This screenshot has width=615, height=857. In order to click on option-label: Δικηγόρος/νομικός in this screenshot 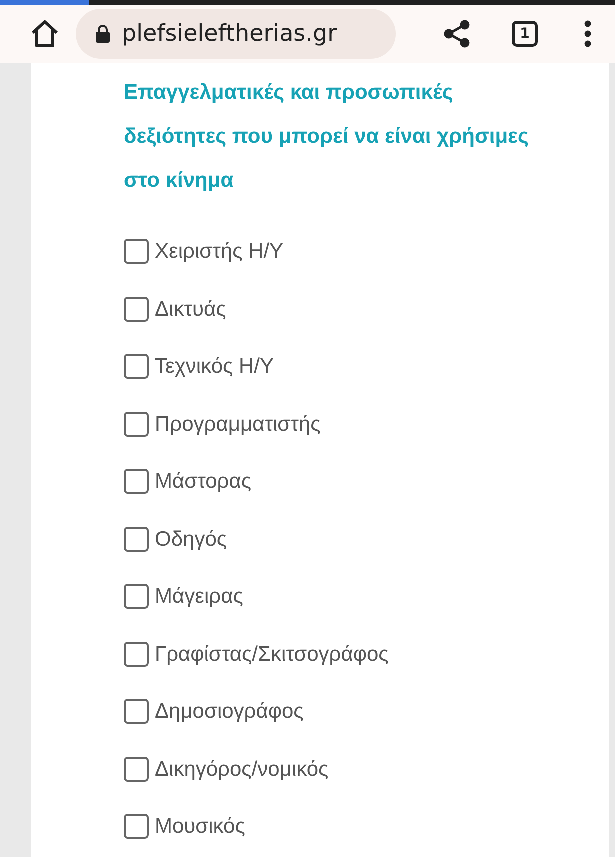, I will do `click(242, 769)`.